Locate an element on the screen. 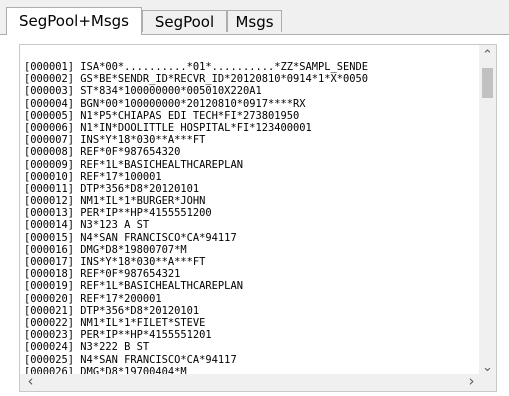 The height and width of the screenshot is (396, 509). edi-line: [000010] REF*17*100001 is located at coordinates (93, 176).